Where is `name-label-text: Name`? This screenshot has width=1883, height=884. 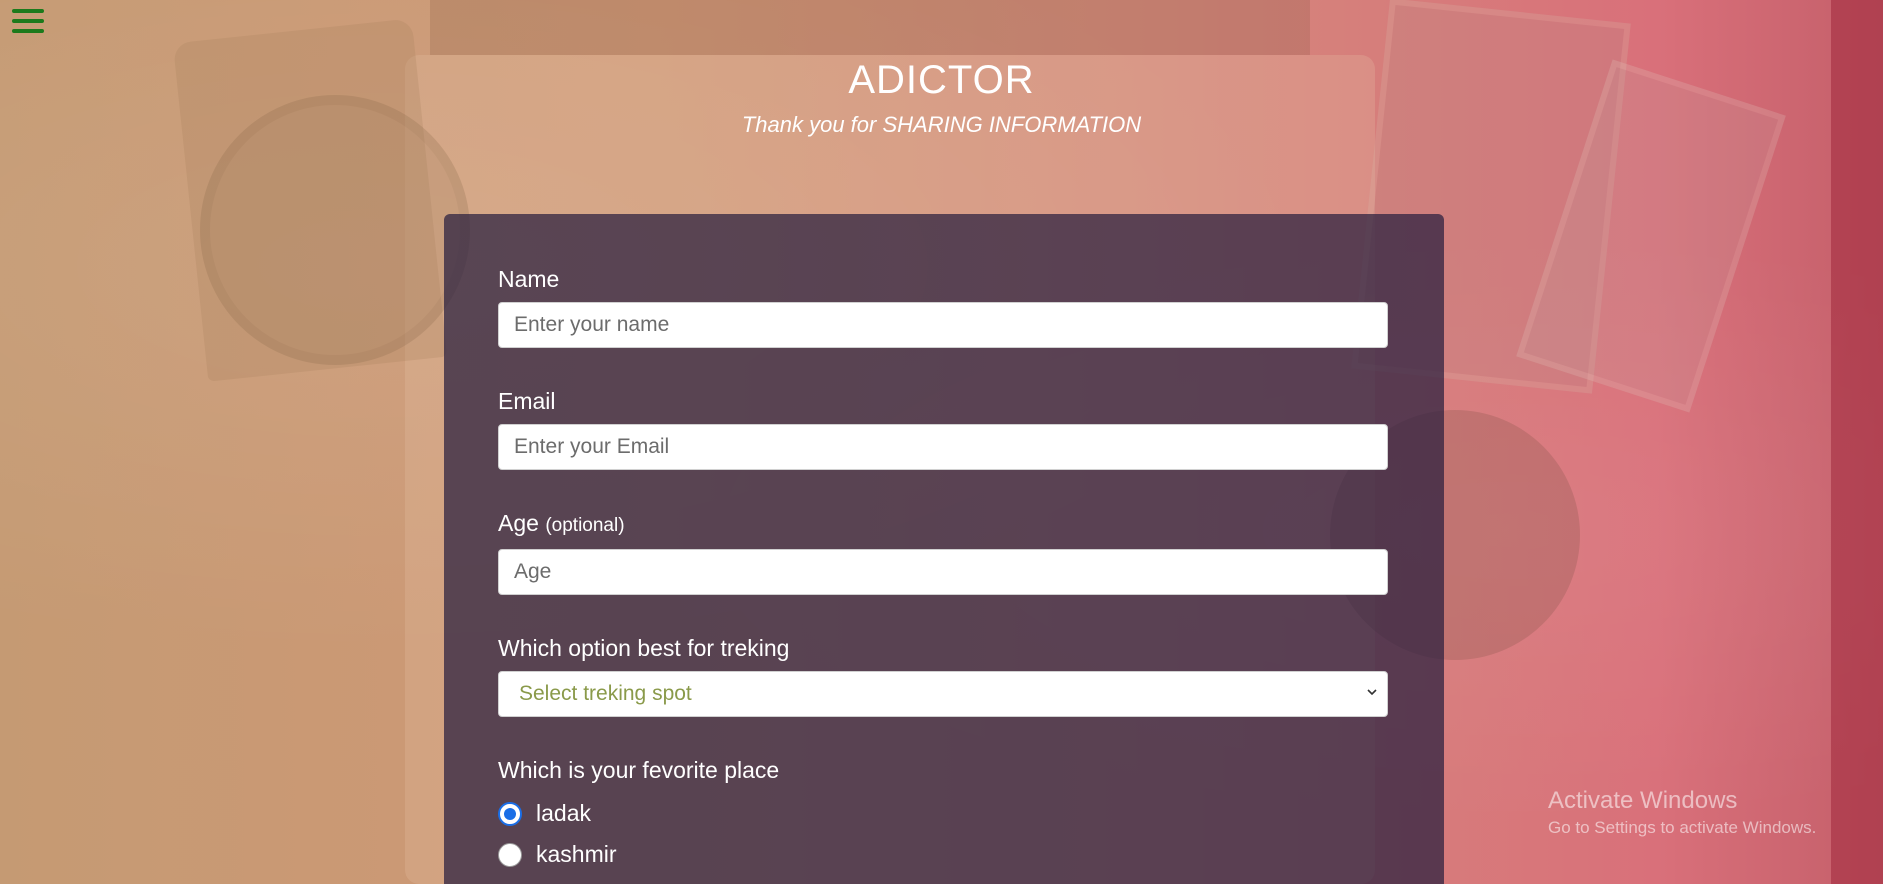 name-label-text: Name is located at coordinates (529, 279).